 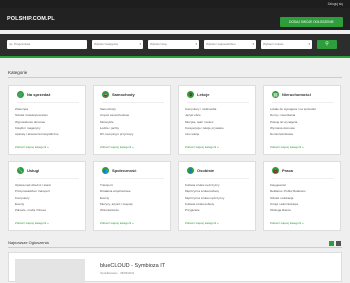 I want to click on categories-heading: Kategorie, so click(x=18, y=72).